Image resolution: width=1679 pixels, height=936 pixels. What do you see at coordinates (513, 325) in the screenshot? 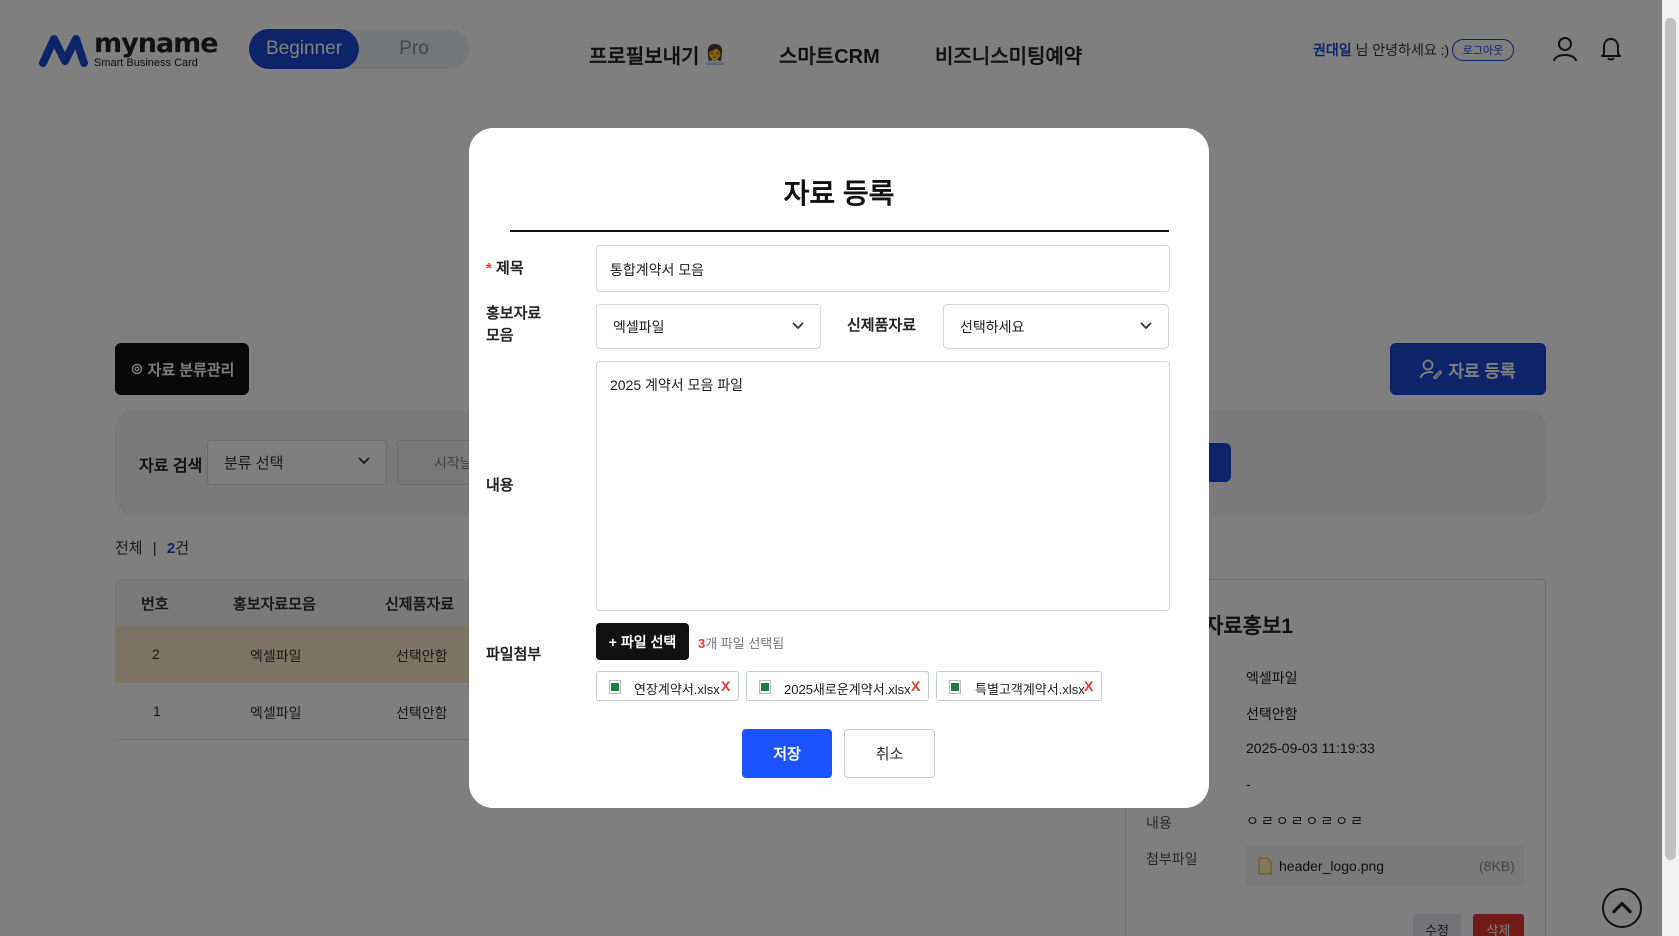
I see `collection-field-label: 홍보자료 모음` at bounding box center [513, 325].